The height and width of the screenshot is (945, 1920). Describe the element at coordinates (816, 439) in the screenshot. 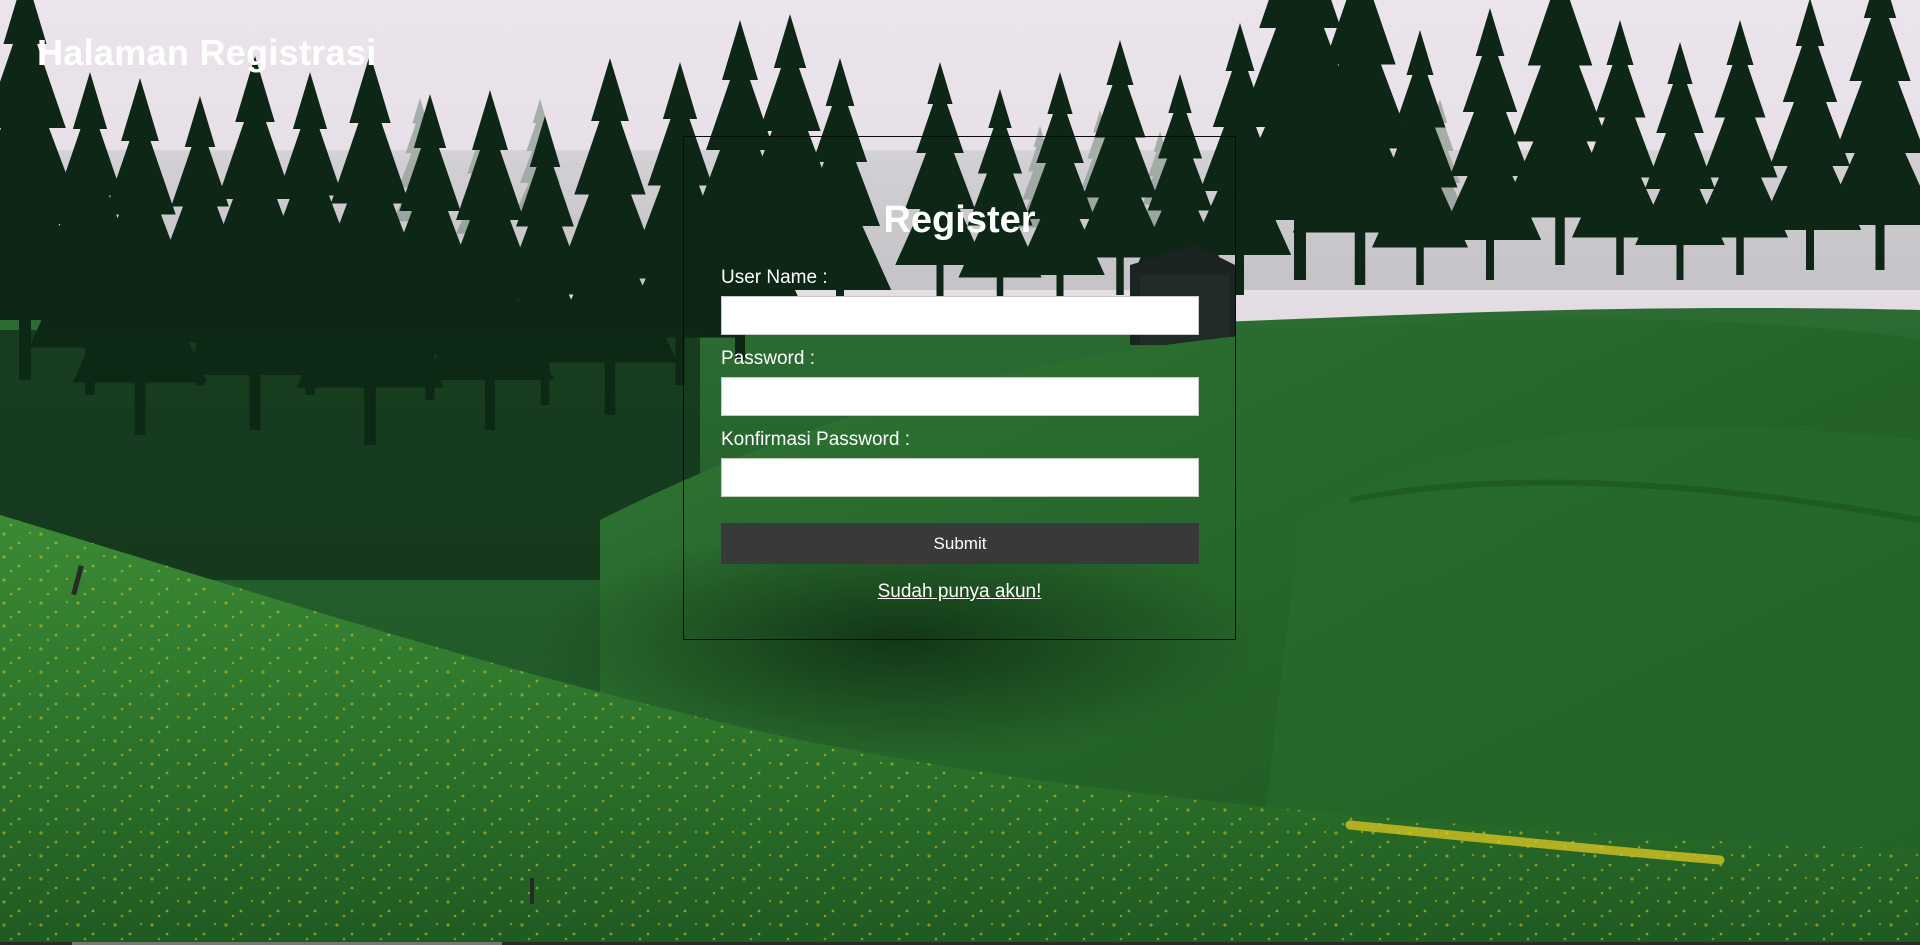

I see `confirm-password-label: Konfirmasi Password :` at that location.